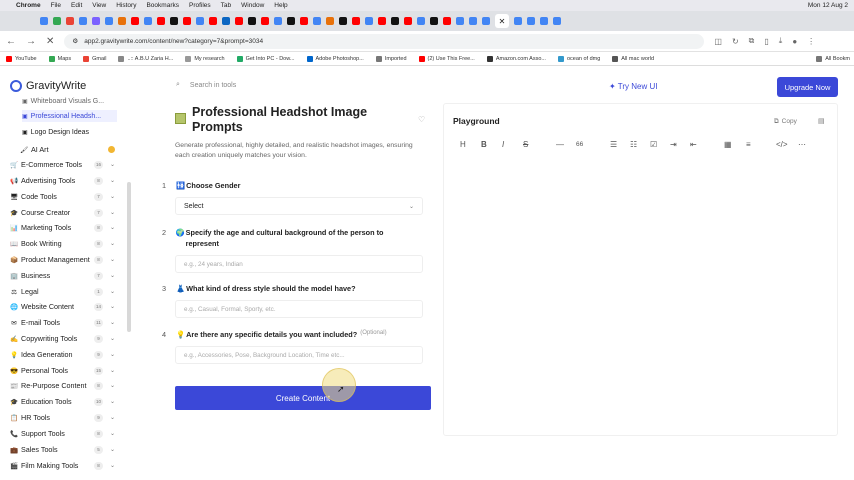 The image size is (854, 480). Describe the element at coordinates (62, 196) in the screenshot. I see `sidebar-item-code: 🖥 Code Tools 7 ⌄` at that location.